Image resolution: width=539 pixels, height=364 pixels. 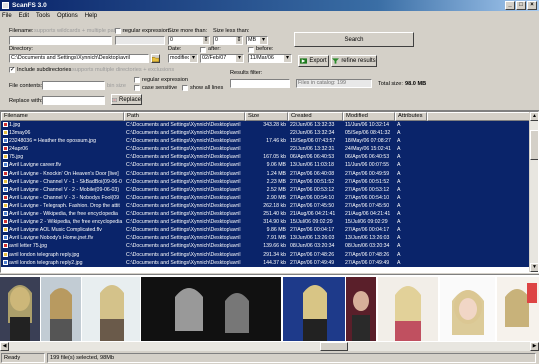 I want to click on menu-tools: Tools, so click(x=43, y=16).